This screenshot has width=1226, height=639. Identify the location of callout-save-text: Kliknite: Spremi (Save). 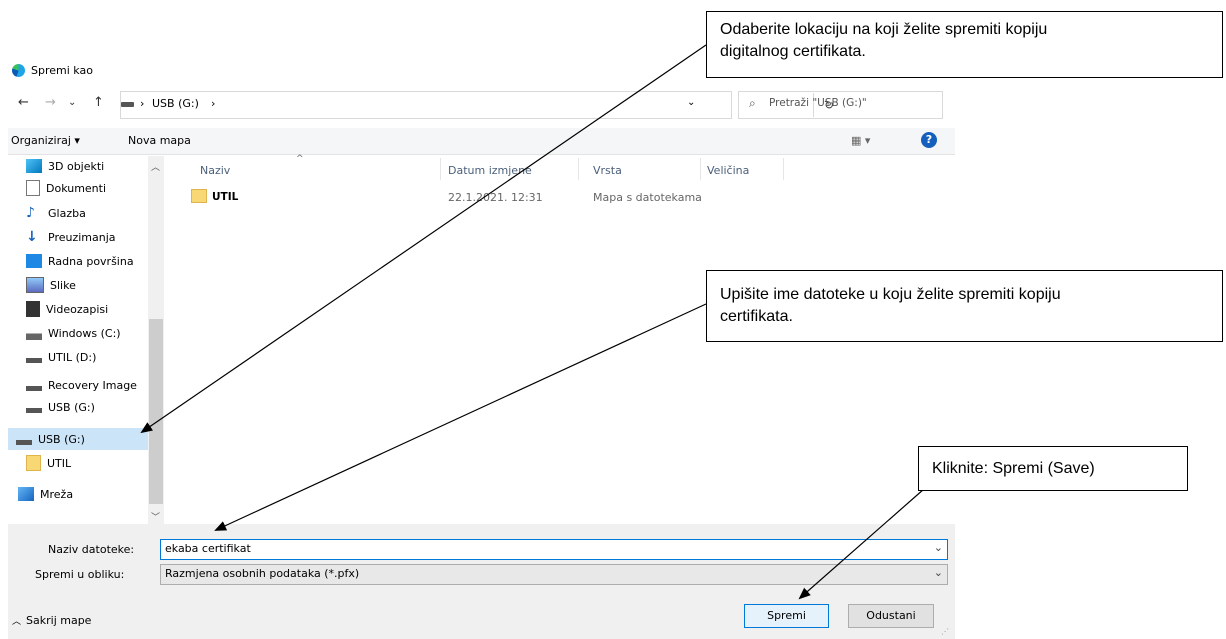
(1013, 468).